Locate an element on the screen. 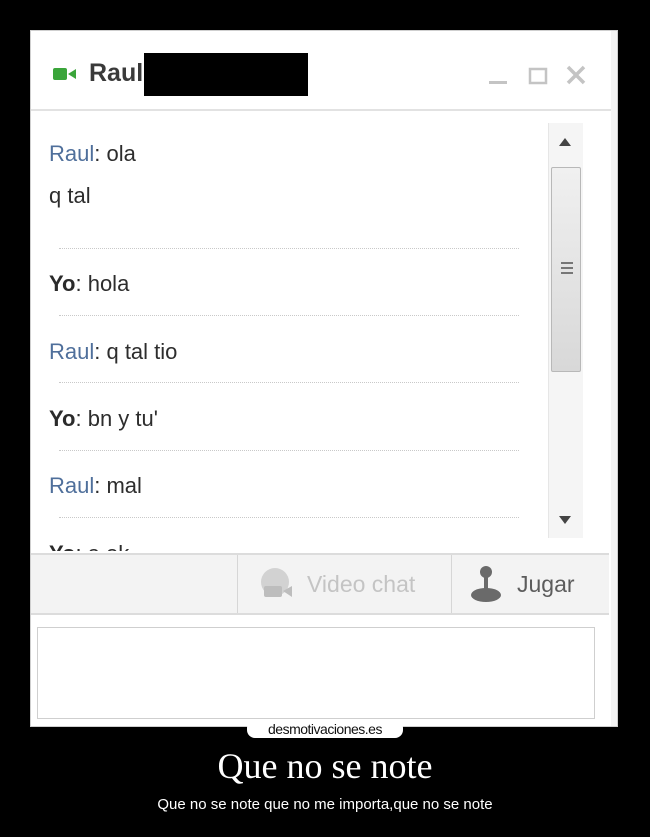 The width and height of the screenshot is (650, 837). message-text: : bn y tu' is located at coordinates (116, 418).